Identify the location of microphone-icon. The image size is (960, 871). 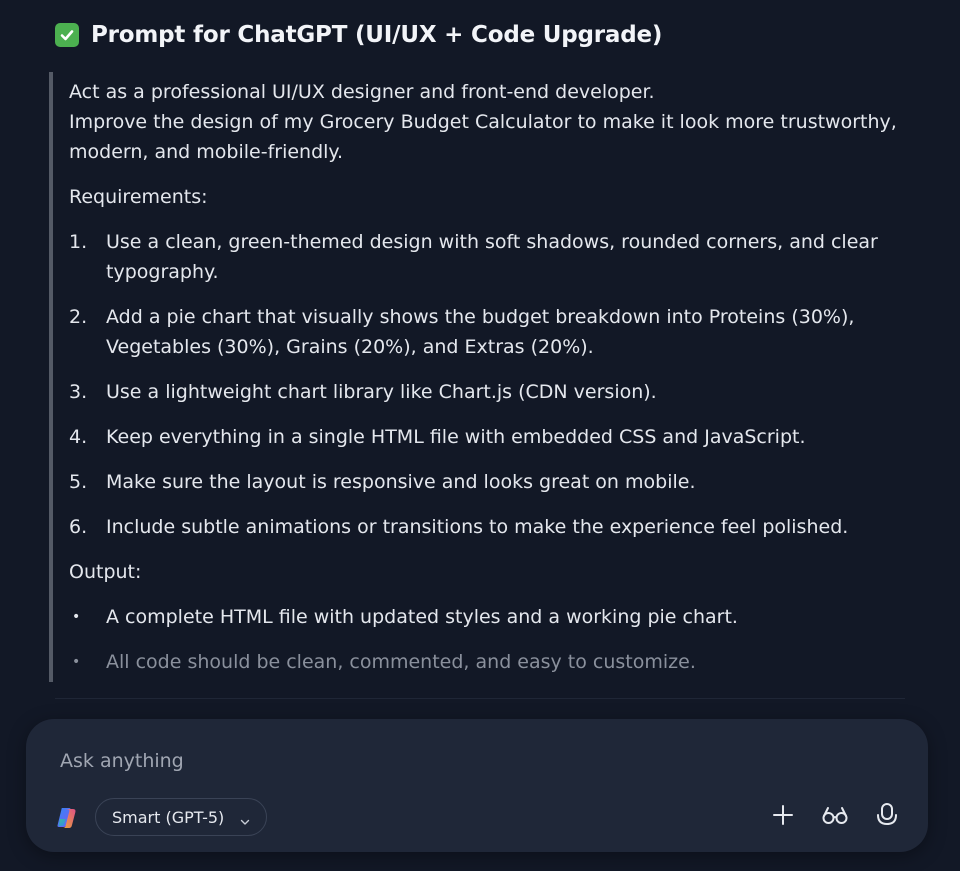
(887, 817).